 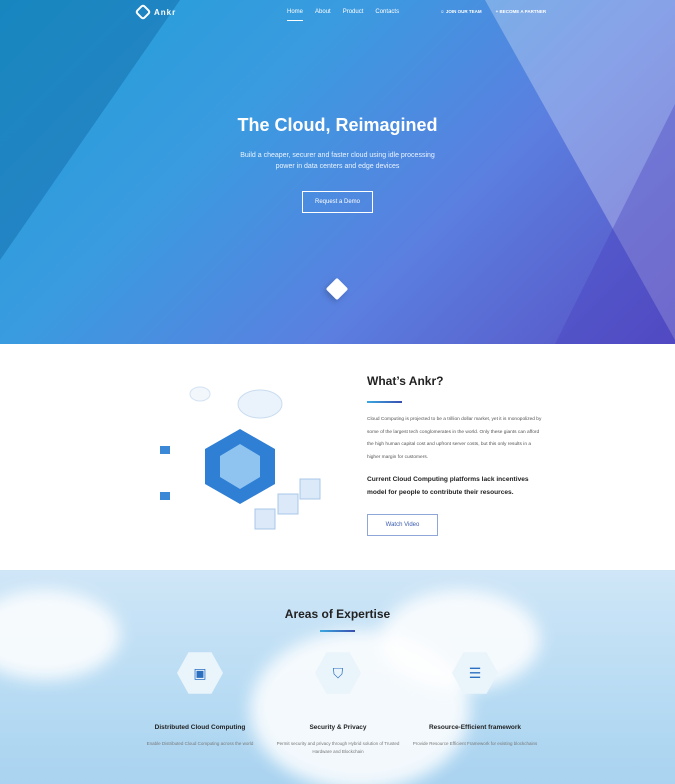 What do you see at coordinates (337, 289) in the screenshot?
I see `scroll-down-icon` at bounding box center [337, 289].